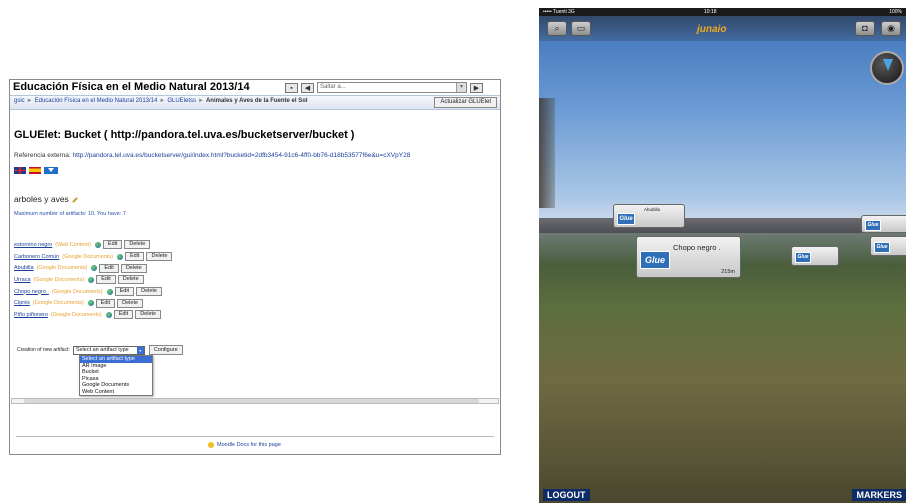 The image size is (906, 503). What do you see at coordinates (43, 350) in the screenshot?
I see `creation-label: Creation of new artifact:` at bounding box center [43, 350].